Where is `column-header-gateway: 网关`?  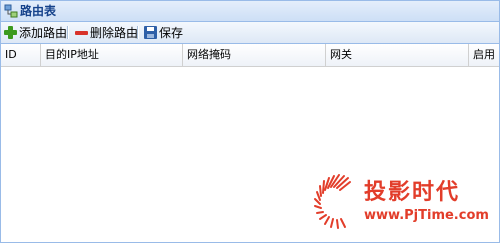 column-header-gateway: 网关 is located at coordinates (397, 55).